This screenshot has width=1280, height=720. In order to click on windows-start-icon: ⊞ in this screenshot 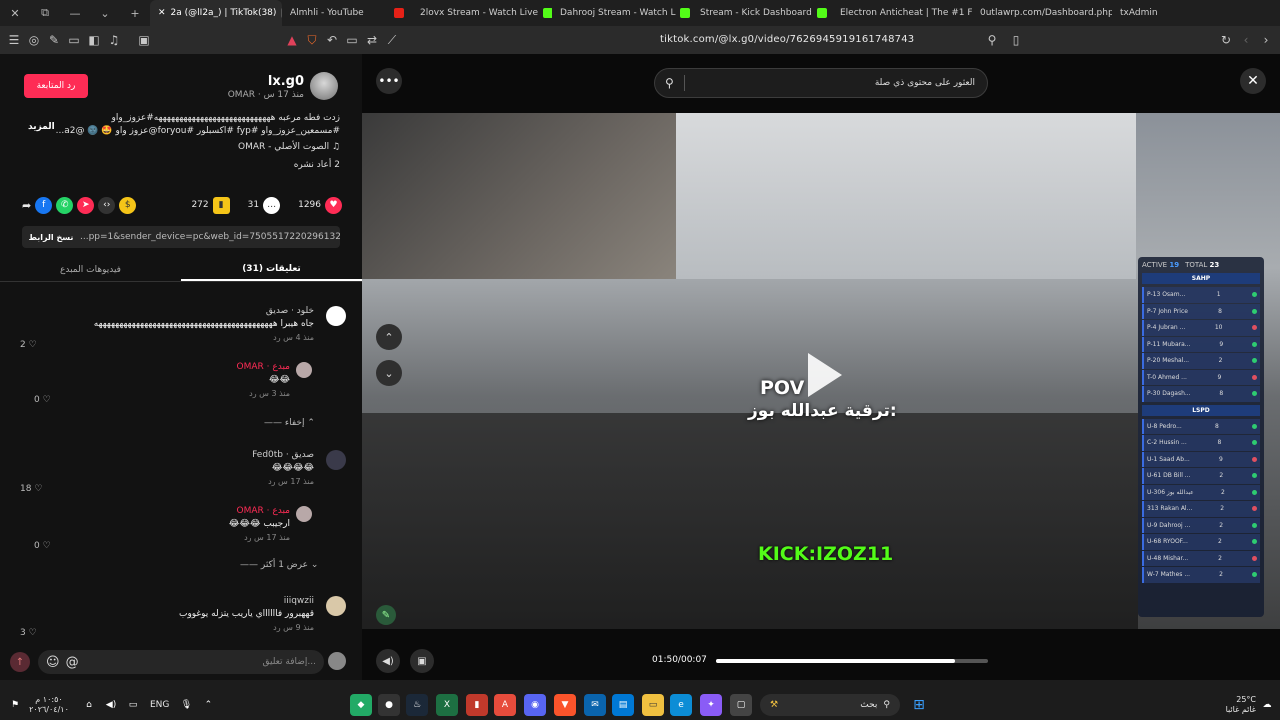, I will do `click(919, 705)`.